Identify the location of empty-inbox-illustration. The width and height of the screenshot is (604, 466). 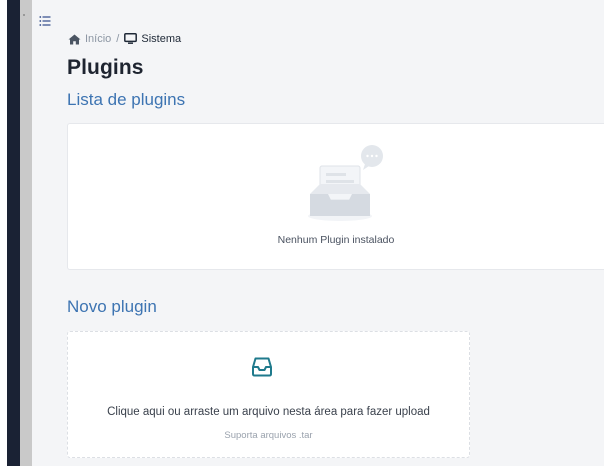
(347, 186).